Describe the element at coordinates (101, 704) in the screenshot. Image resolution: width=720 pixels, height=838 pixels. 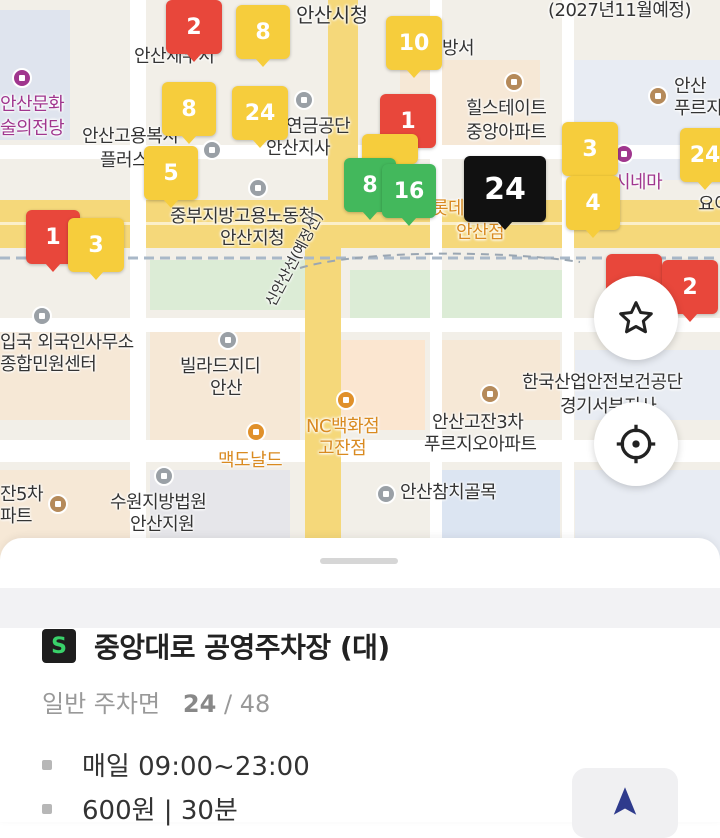
I see `availability-label: 일반 주차면` at that location.